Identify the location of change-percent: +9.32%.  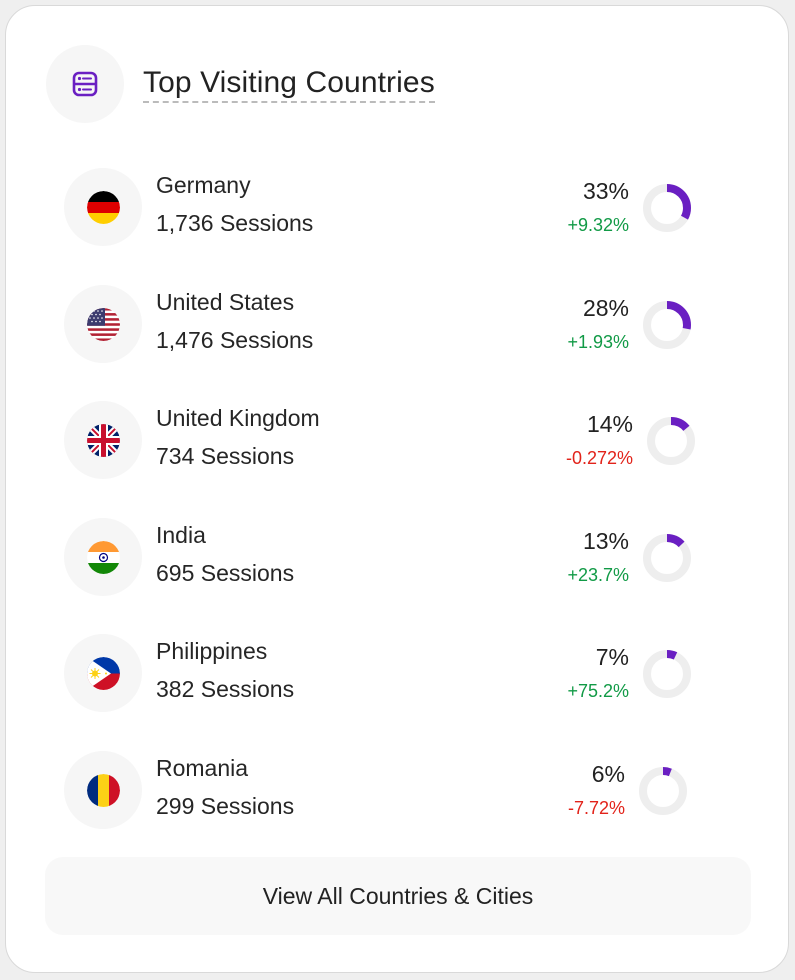
(598, 225).